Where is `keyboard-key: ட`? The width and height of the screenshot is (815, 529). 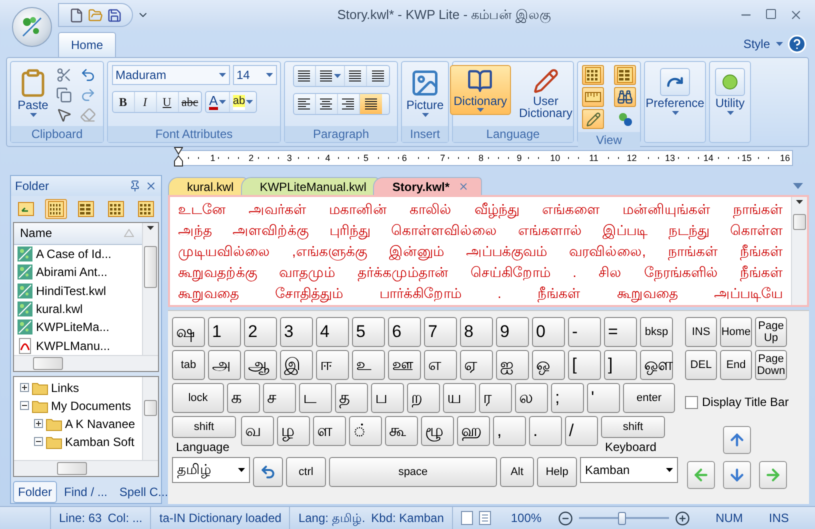
keyboard-key: ட is located at coordinates (315, 398).